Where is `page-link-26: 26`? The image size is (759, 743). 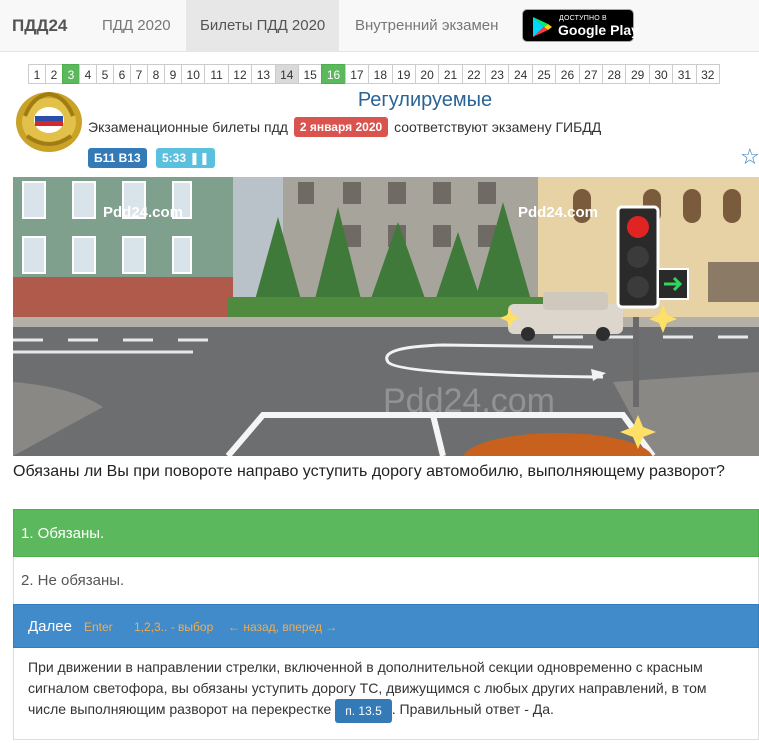 page-link-26: 26 is located at coordinates (567, 74).